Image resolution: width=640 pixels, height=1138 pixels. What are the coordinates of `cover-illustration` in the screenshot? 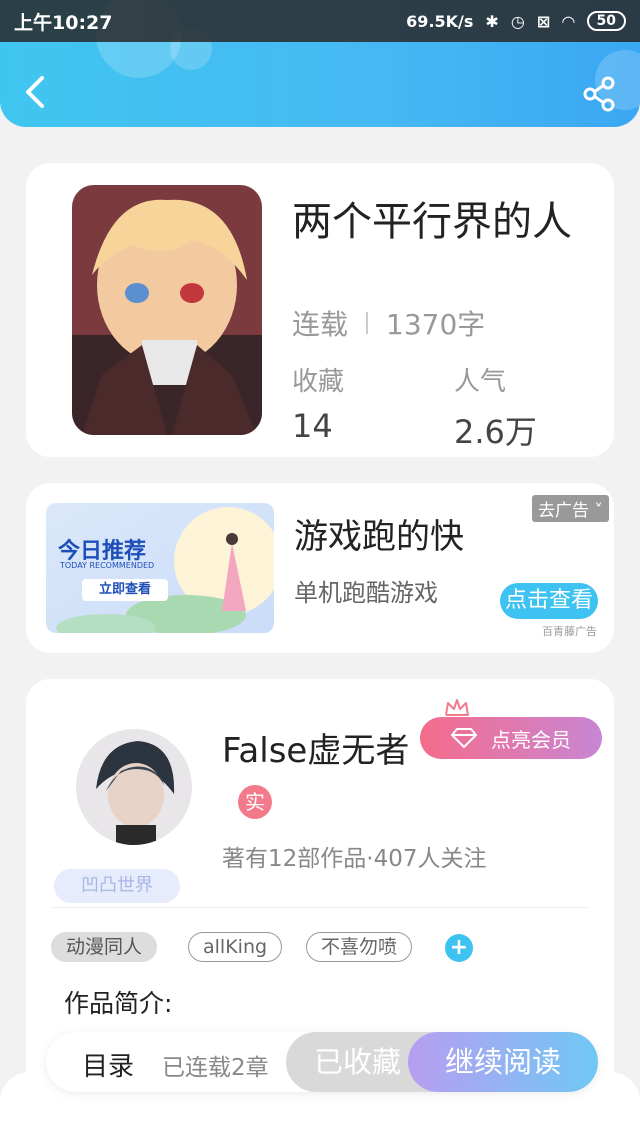 It's located at (167, 310).